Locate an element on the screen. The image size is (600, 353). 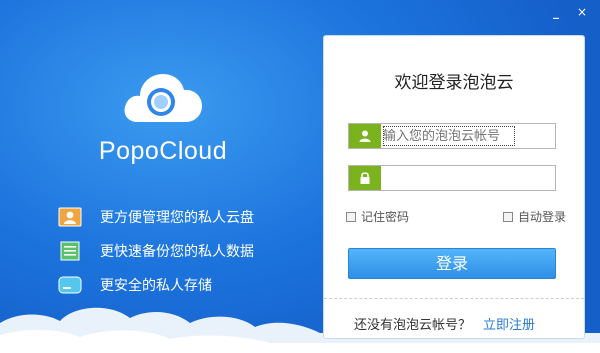
username-field is located at coordinates (452, 136).